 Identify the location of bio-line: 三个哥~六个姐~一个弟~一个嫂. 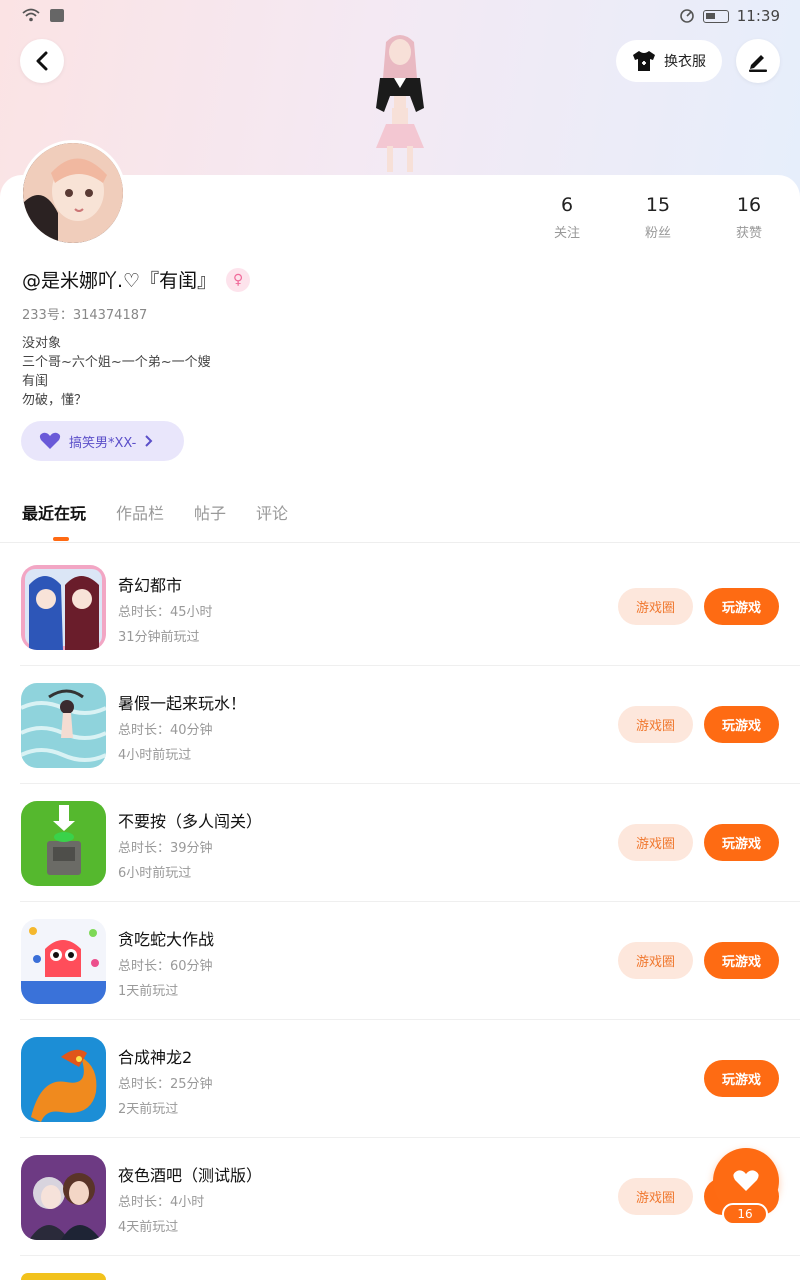
(116, 362).